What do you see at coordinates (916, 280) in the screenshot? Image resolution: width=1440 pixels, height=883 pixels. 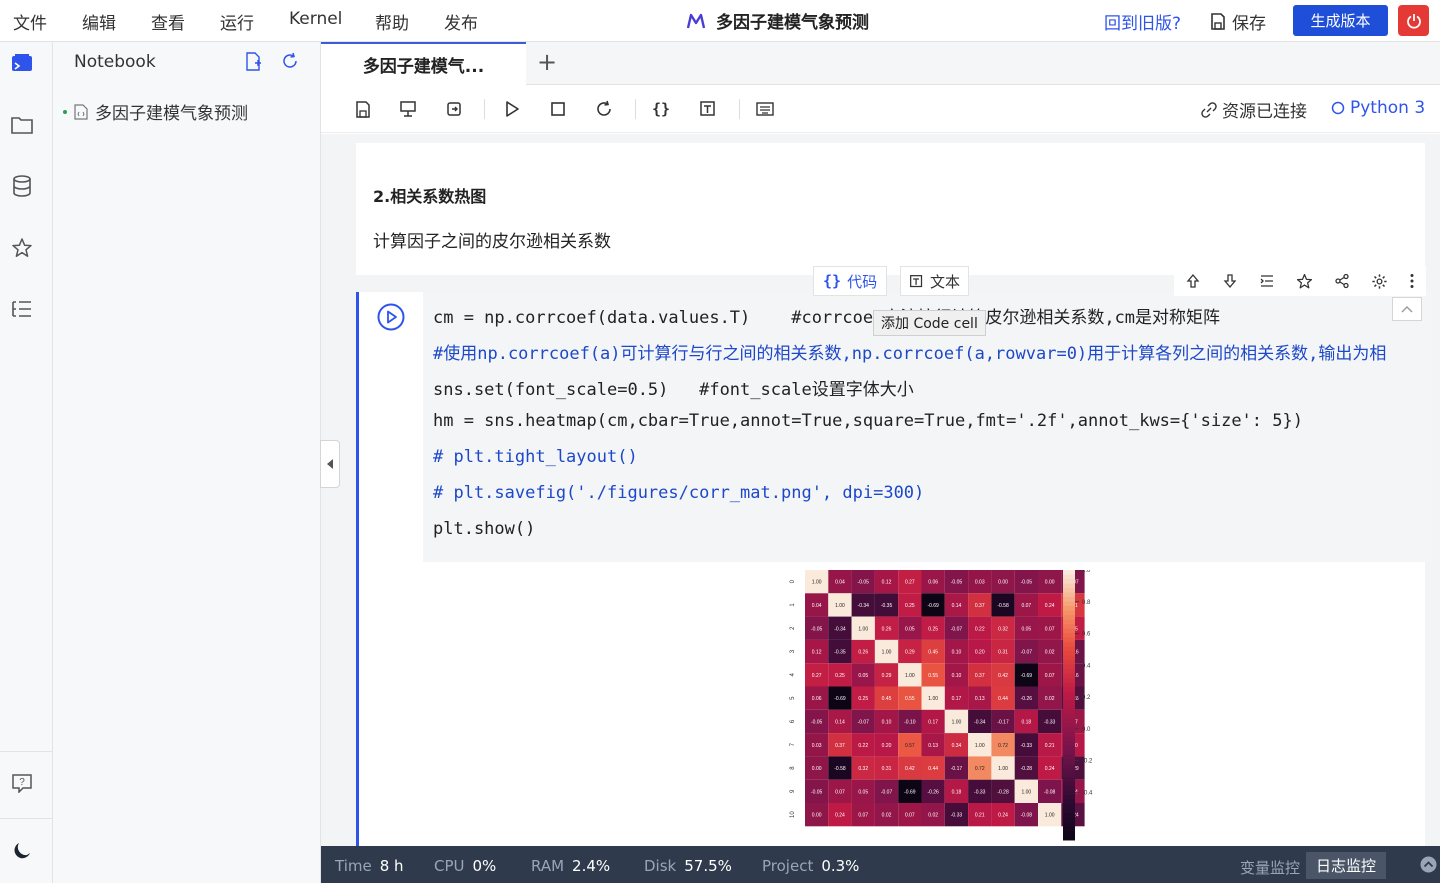 I see `text-icon` at bounding box center [916, 280].